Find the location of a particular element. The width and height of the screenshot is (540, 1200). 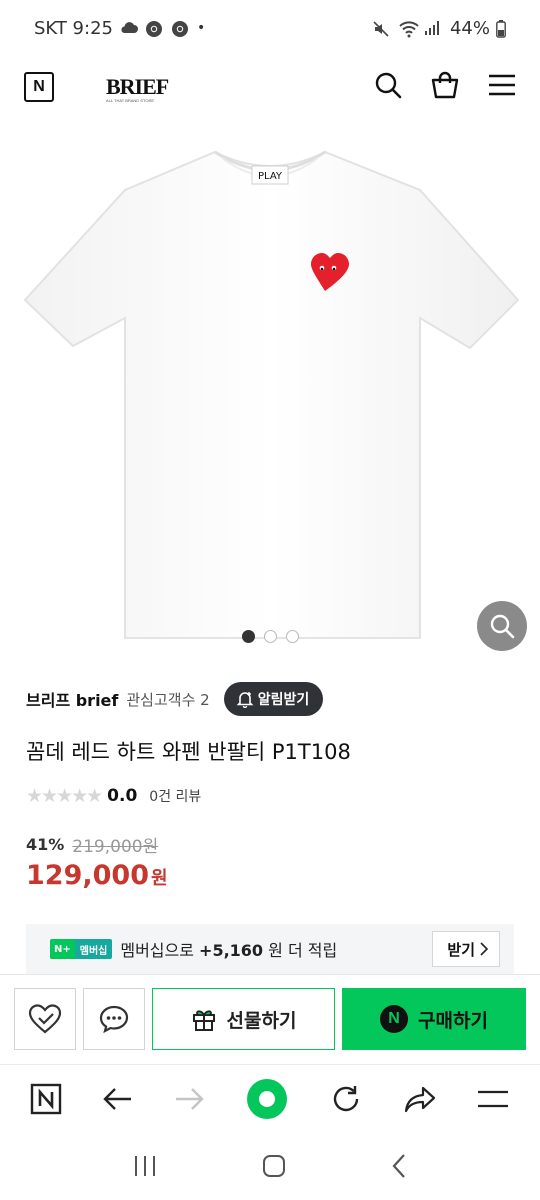

buy-label: 구매하기 is located at coordinates (453, 1020).